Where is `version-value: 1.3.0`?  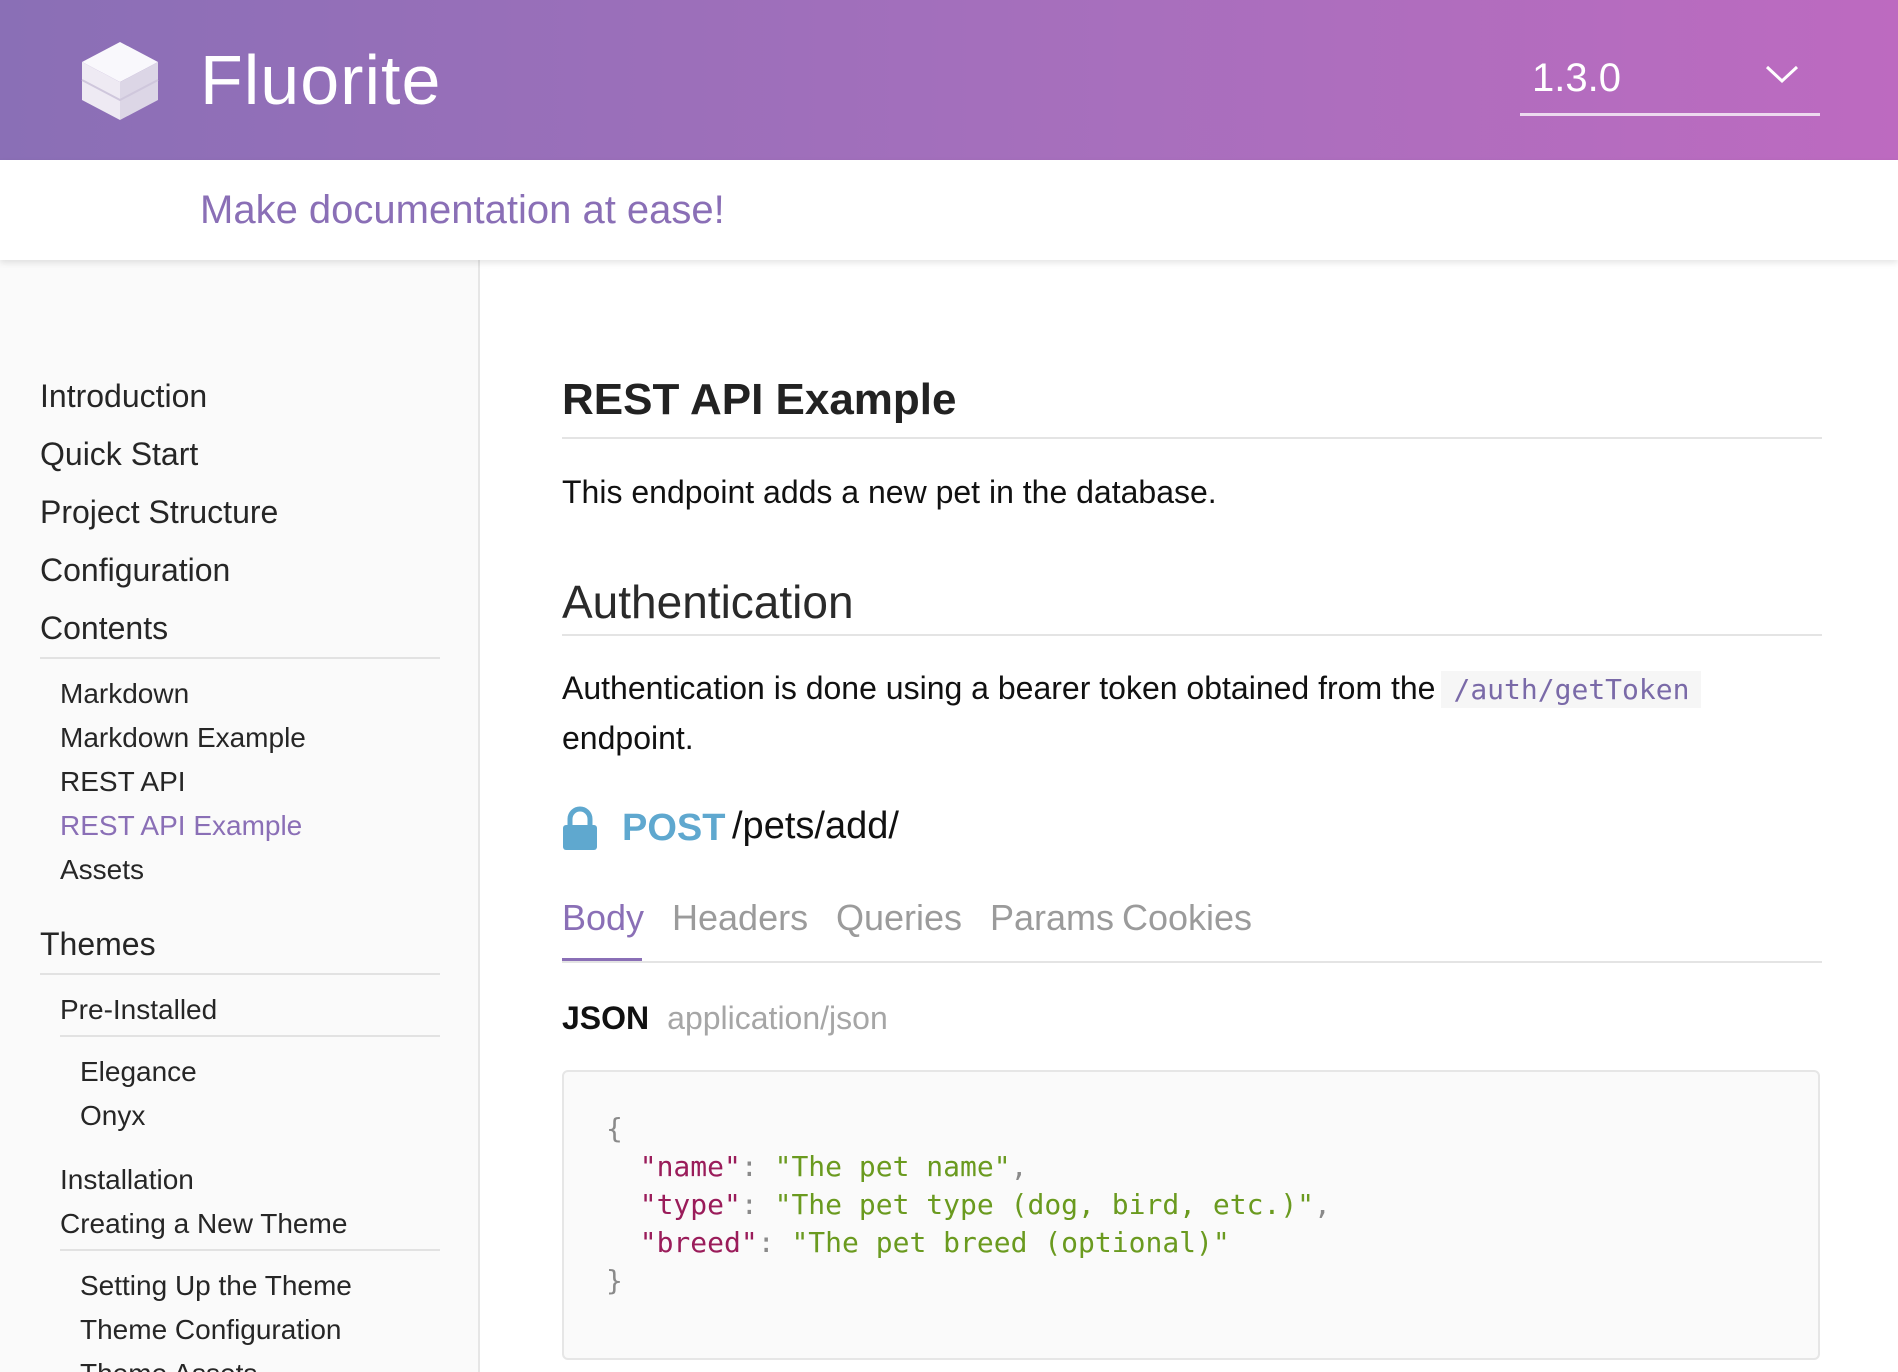
version-value: 1.3.0 is located at coordinates (1576, 78).